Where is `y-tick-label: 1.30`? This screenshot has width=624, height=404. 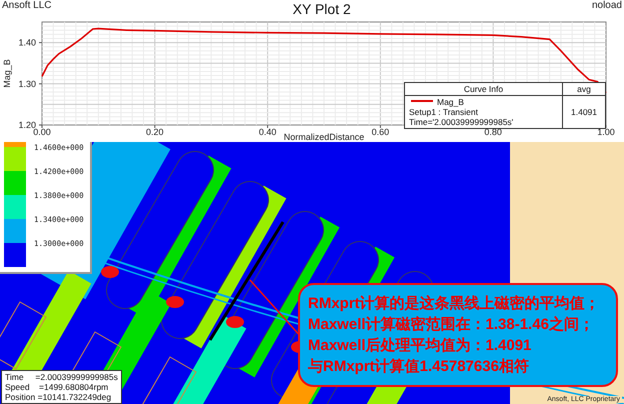
y-tick-label: 1.30 is located at coordinates (27, 83).